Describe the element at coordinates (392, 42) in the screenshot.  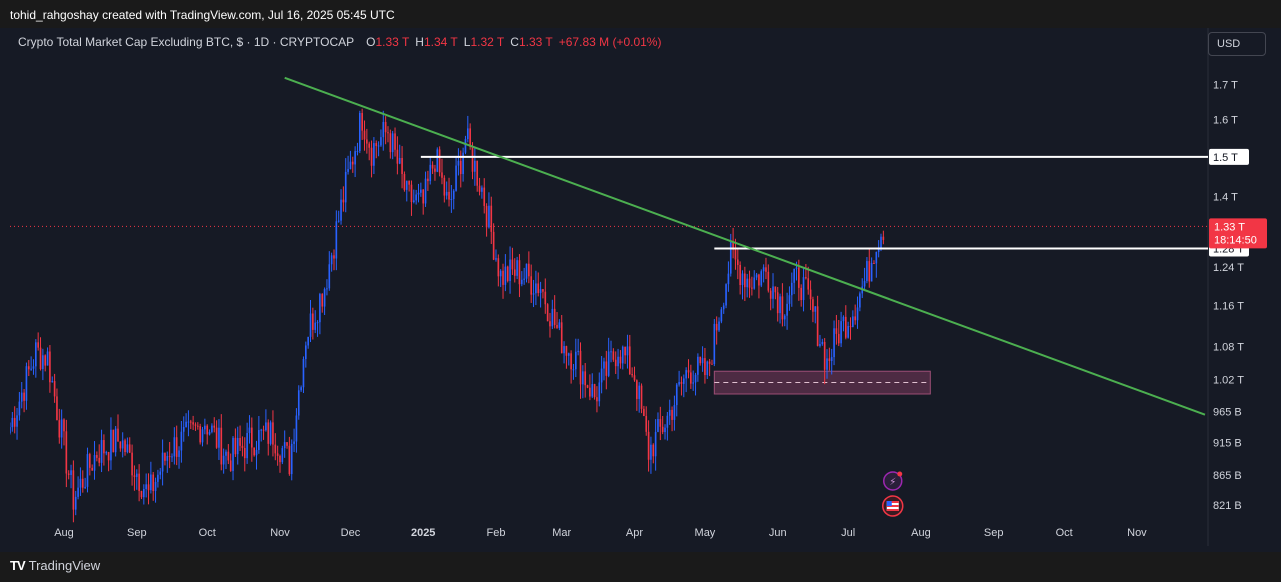
I see `legend-open-value: 1.33 T` at that location.